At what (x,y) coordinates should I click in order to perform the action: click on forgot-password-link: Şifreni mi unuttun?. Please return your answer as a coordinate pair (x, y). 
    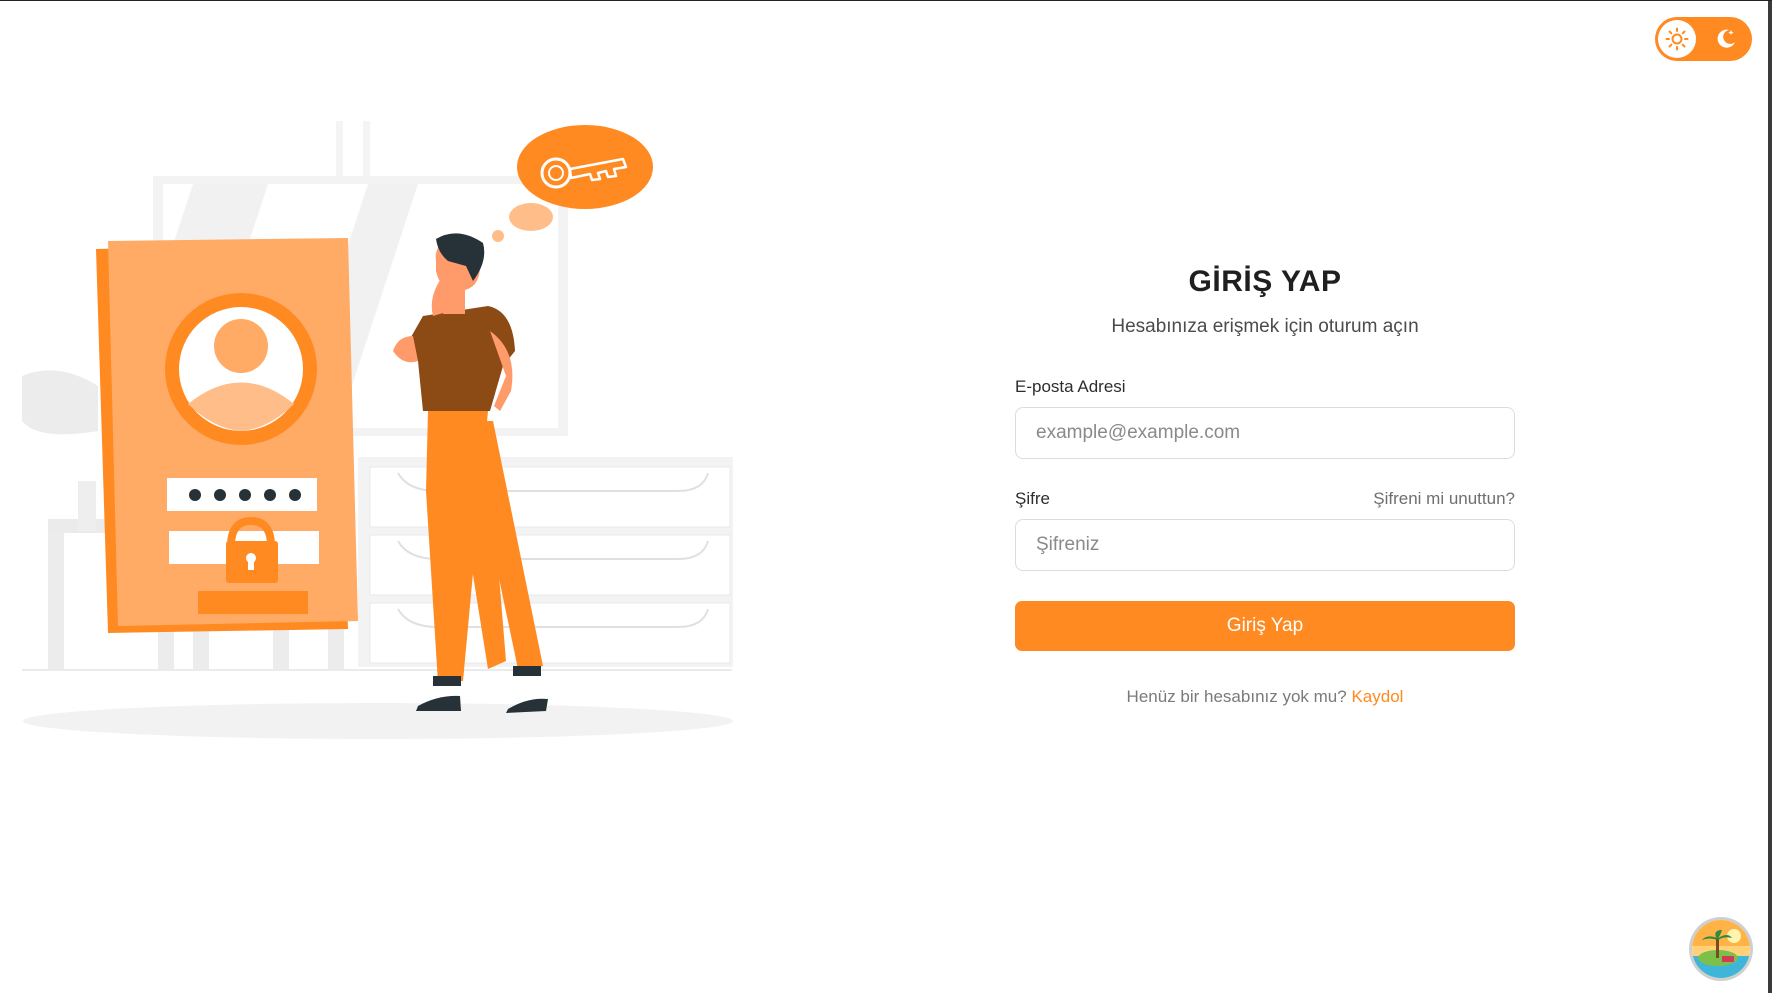
    Looking at the image, I should click on (1444, 499).